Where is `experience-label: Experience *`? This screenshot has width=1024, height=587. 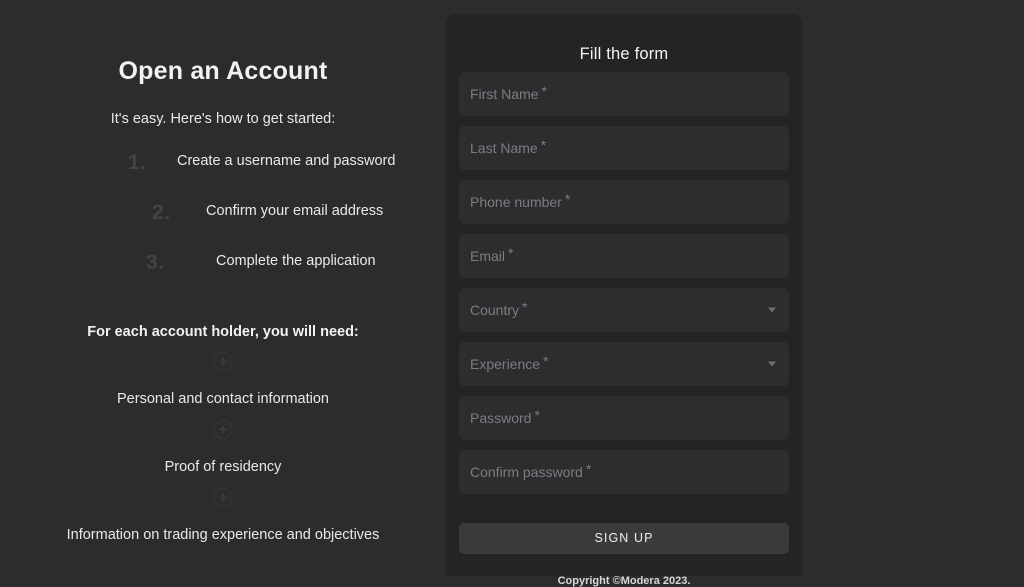
experience-label: Experience * is located at coordinates (509, 362).